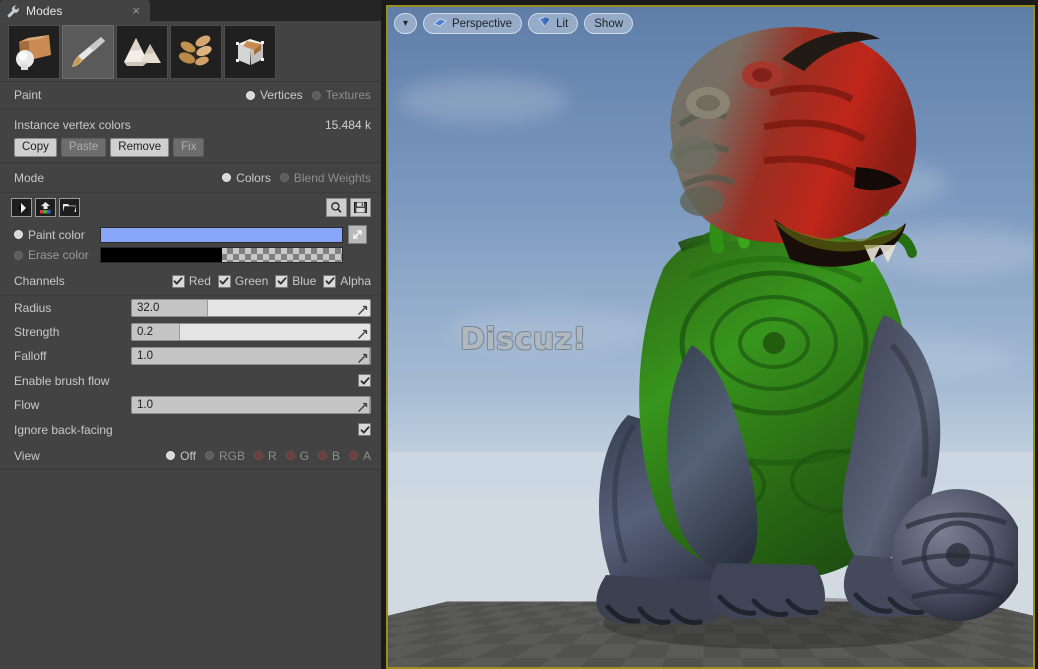  Describe the element at coordinates (145, 405) in the screenshot. I see `flow-value: 1.0` at that location.